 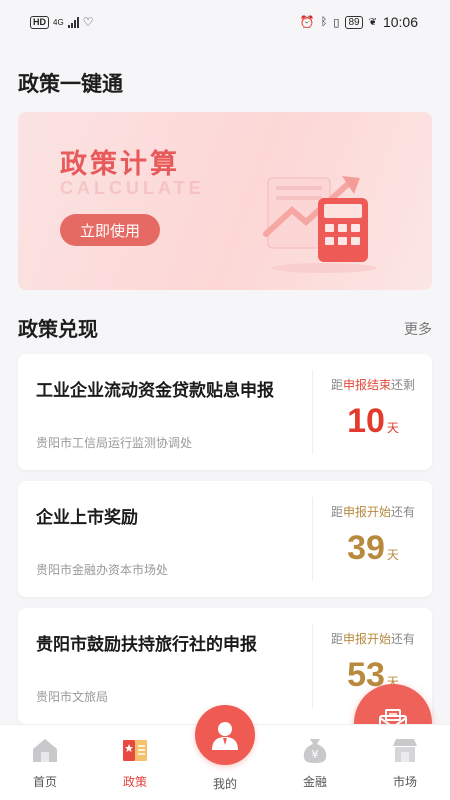 What do you see at coordinates (225, 22) in the screenshot?
I see `status-bar: HD 4G ♡ ⏰ ᛒ ▯ 89 ❦ 10:06` at bounding box center [225, 22].